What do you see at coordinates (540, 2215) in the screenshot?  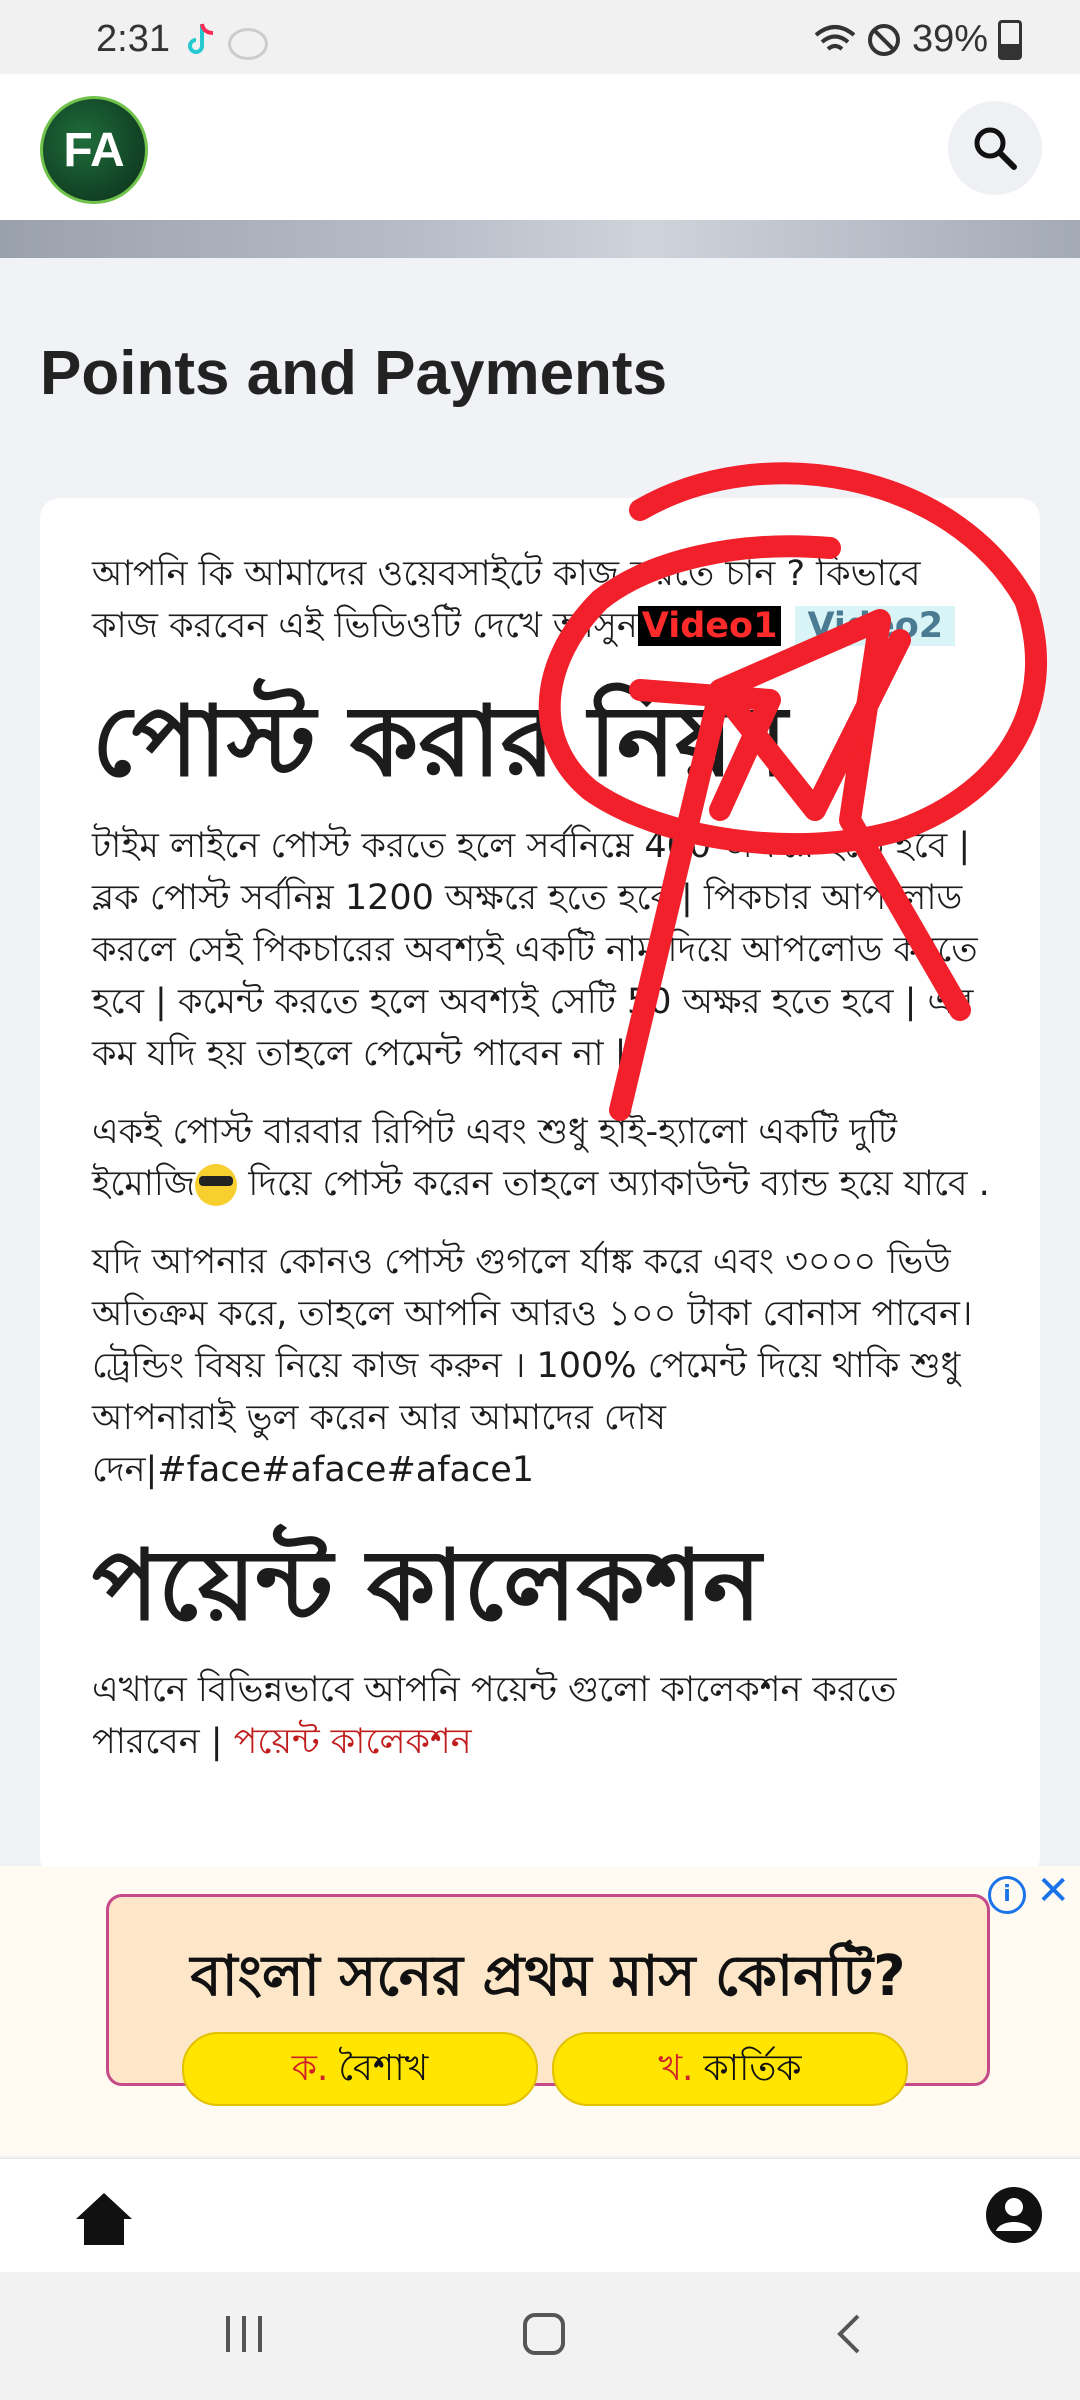 I see `bottom-navigation` at bounding box center [540, 2215].